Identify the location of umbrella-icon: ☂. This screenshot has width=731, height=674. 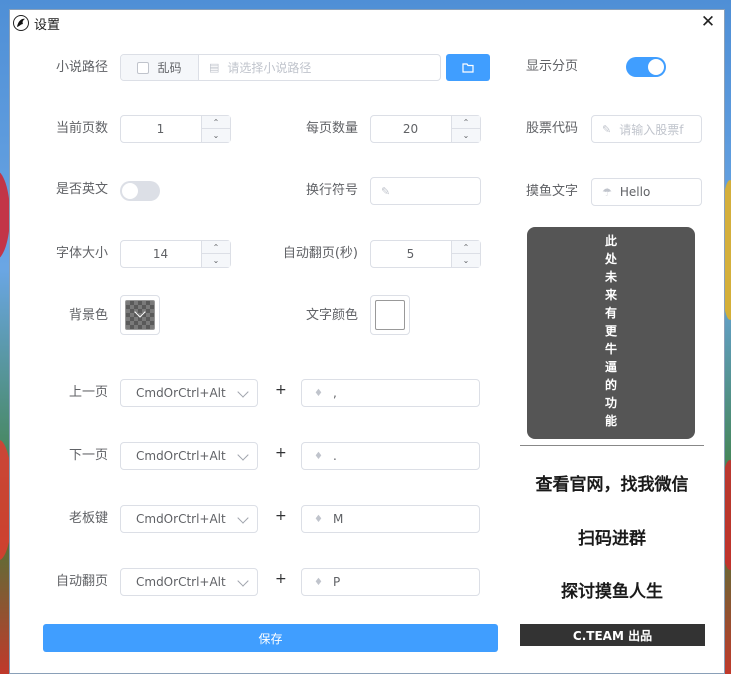
(607, 192).